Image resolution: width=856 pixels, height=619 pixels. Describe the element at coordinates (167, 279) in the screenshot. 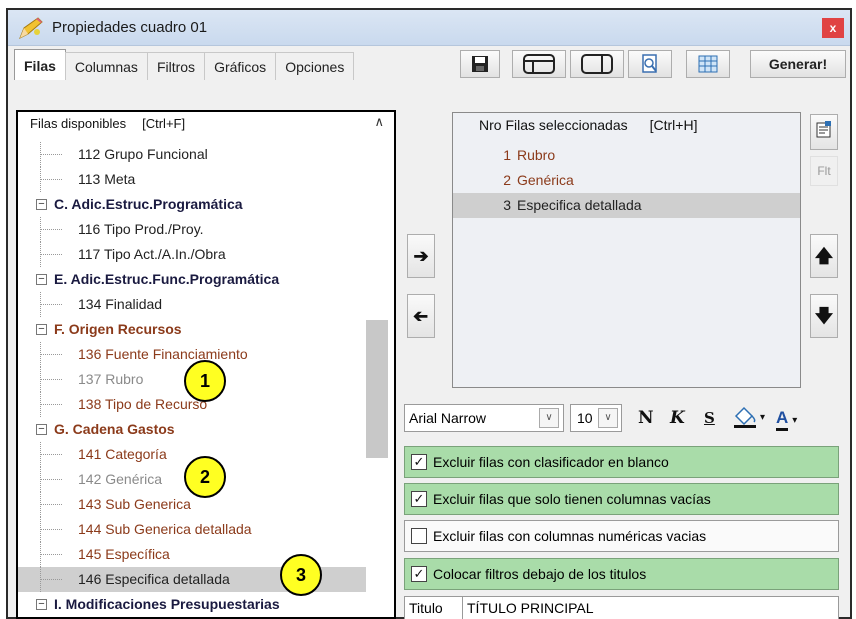

I see `tree-category-label: E. Adic.Estruc.Func.Programática` at that location.